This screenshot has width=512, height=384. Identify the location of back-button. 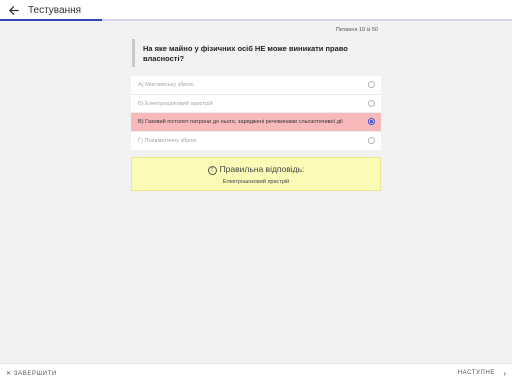
(13, 10).